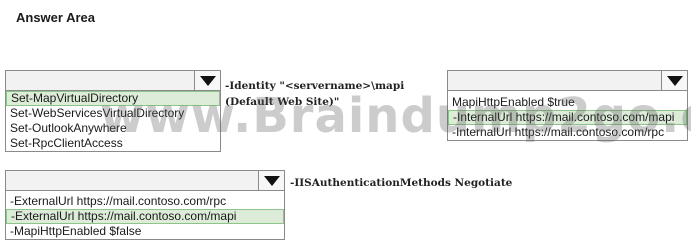 The width and height of the screenshot is (691, 245). I want to click on parameter-dropdown-toggle, so click(674, 80).